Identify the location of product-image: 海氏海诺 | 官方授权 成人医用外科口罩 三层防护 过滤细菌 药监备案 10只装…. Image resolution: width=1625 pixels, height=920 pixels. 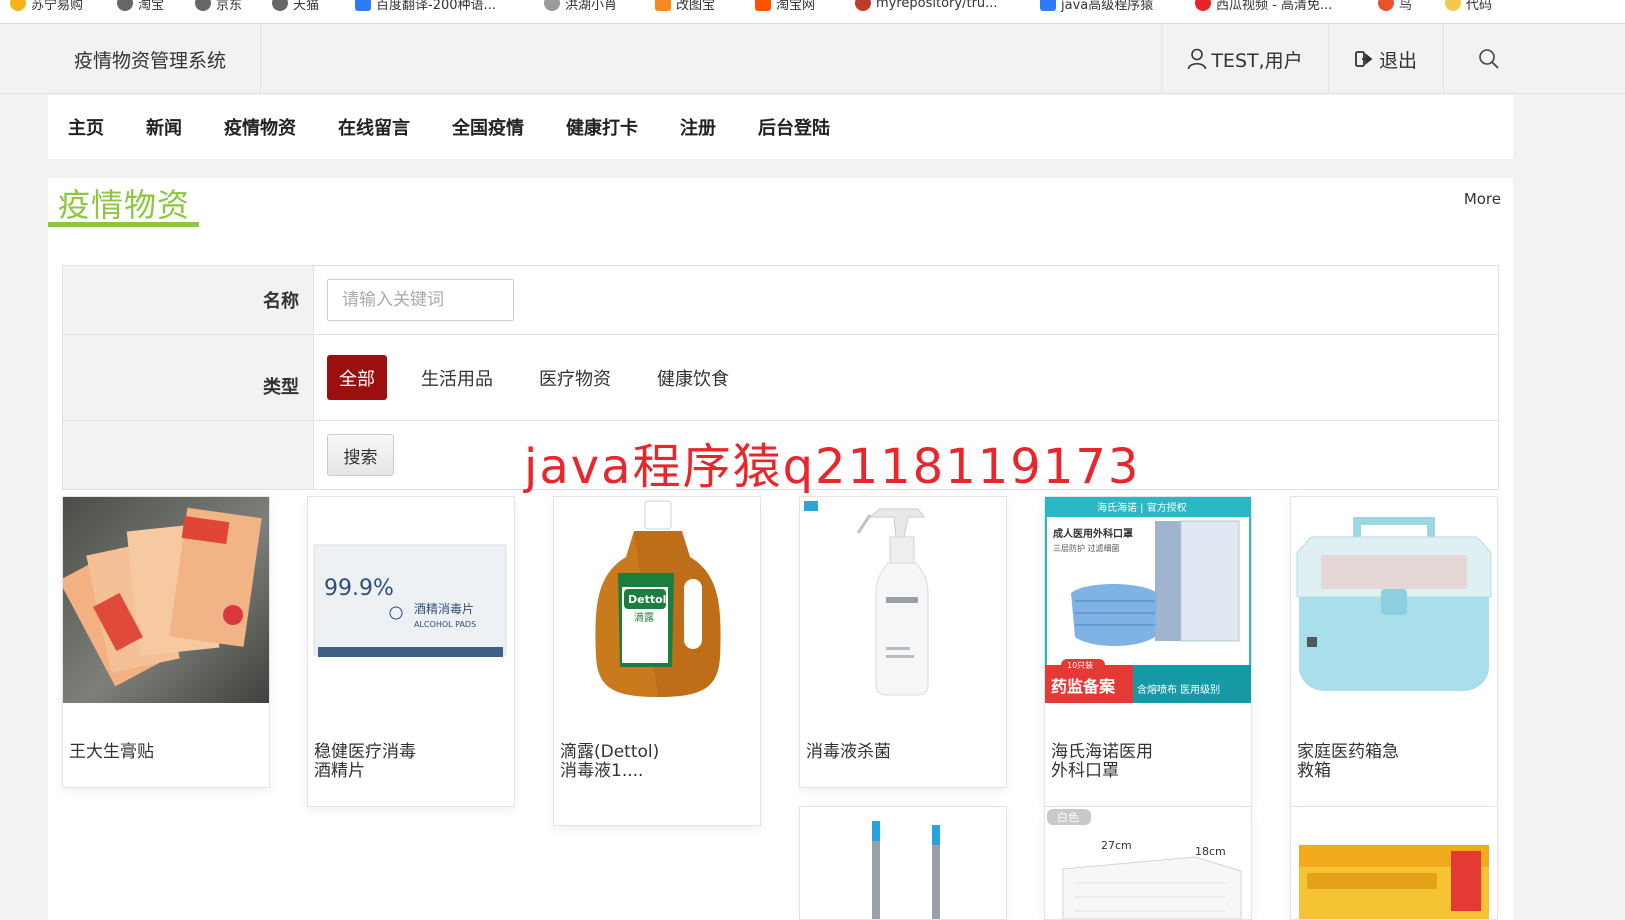
(1148, 600).